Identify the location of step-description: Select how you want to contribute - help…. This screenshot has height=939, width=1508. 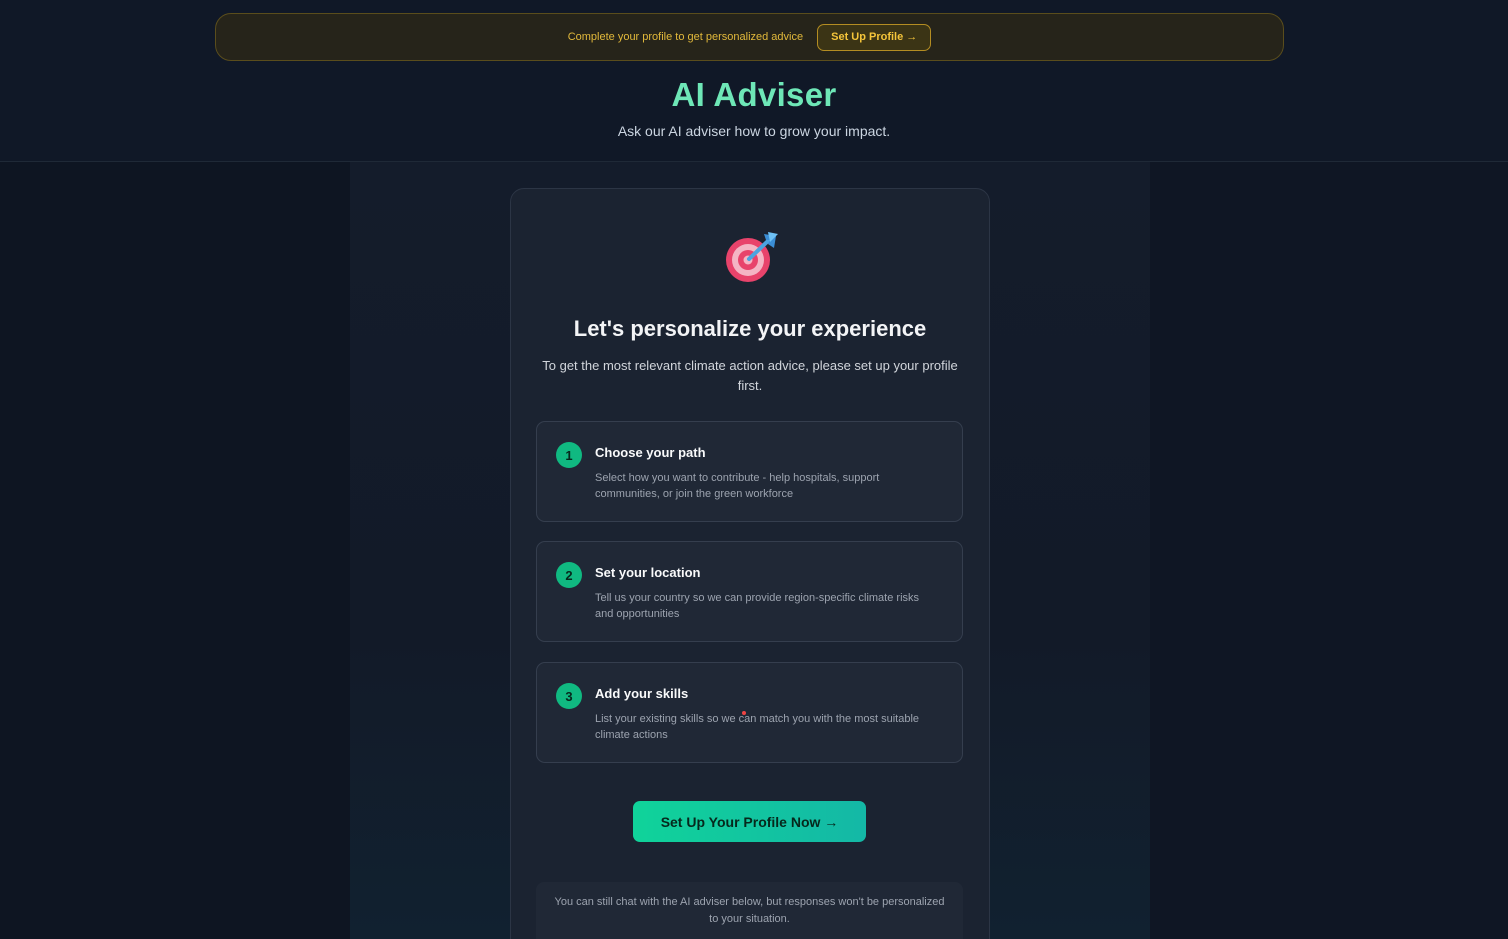
(737, 486).